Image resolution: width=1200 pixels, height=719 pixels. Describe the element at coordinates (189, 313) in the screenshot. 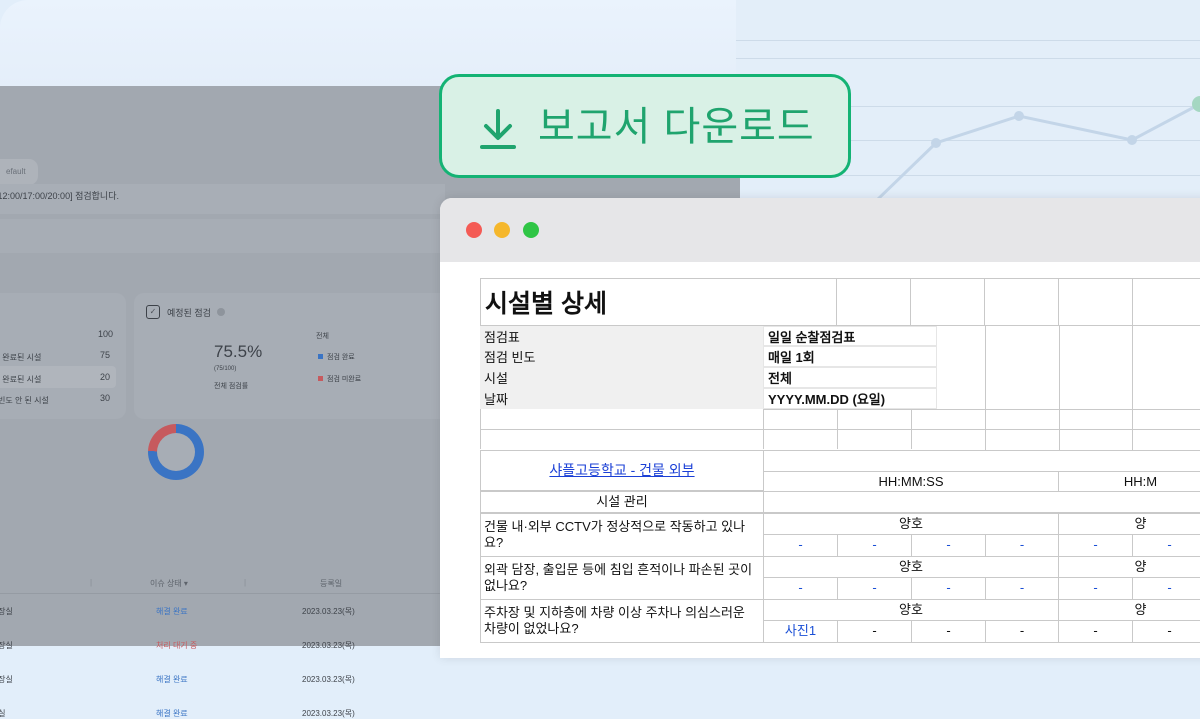

I see `card-title: 예정된 점검` at that location.